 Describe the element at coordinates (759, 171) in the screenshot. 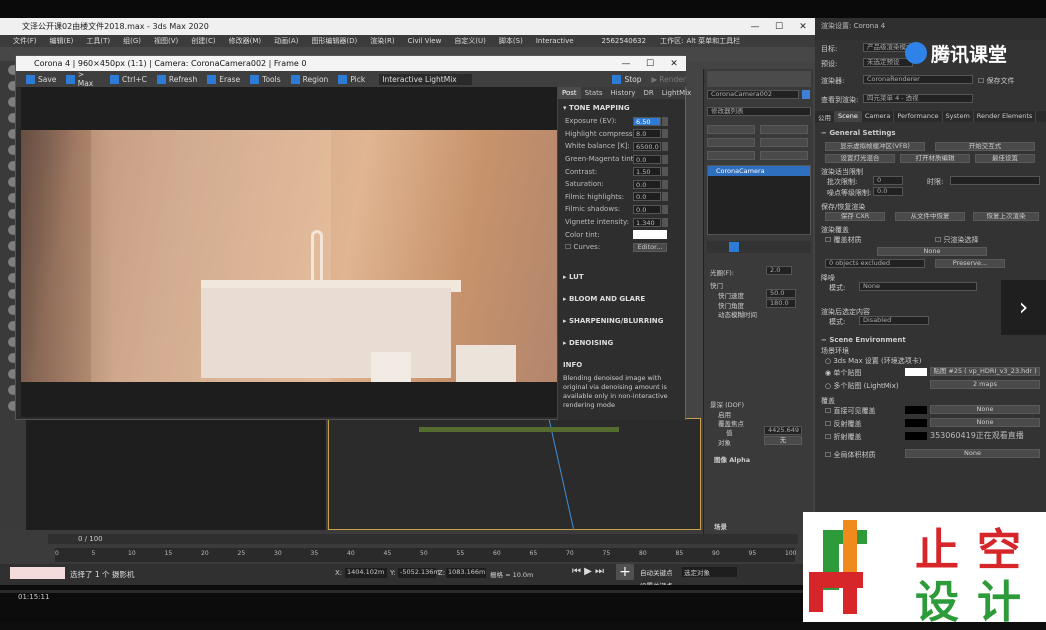

I see `modifier-stack-item: CoronaCamera` at that location.